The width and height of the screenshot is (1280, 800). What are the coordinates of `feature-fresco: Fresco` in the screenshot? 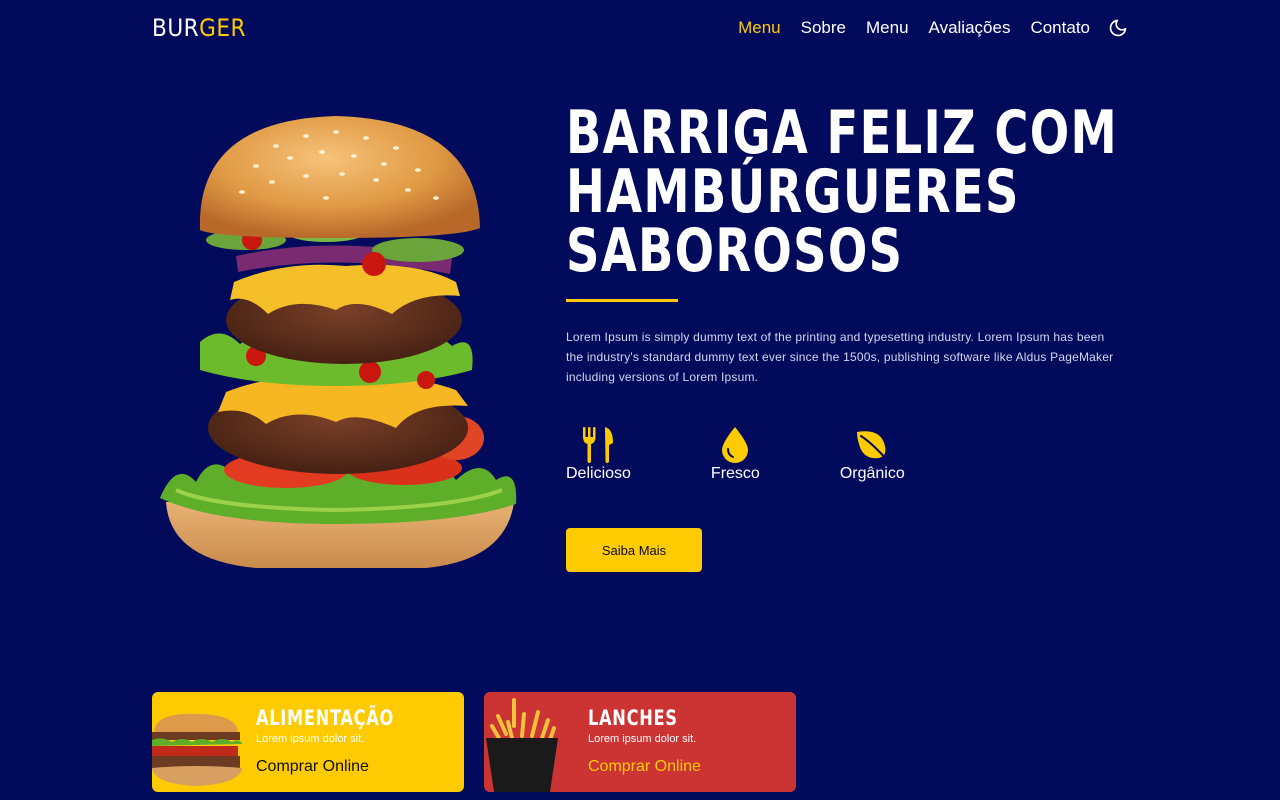 It's located at (735, 454).